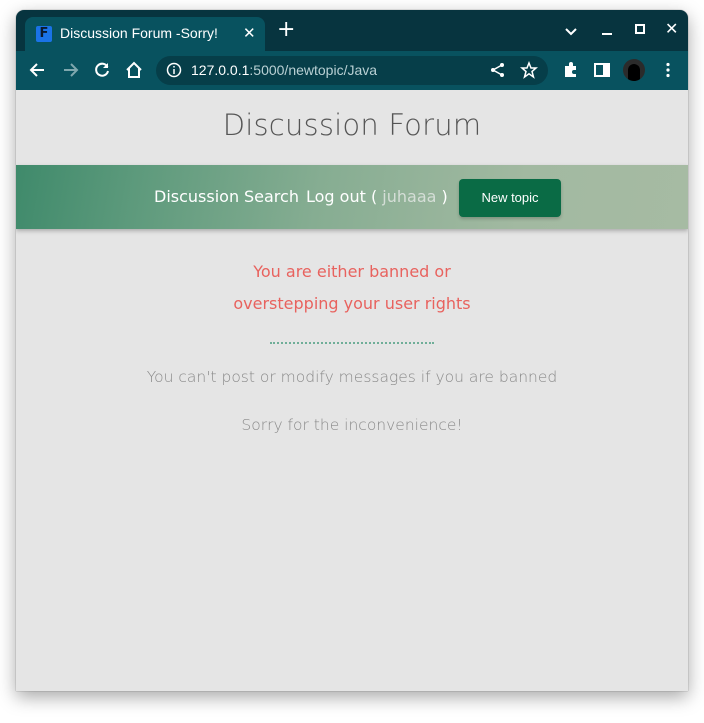 This screenshot has height=723, width=704. I want to click on address-bar: 127.0.0.1:5000/newtopic/Java, so click(352, 70).